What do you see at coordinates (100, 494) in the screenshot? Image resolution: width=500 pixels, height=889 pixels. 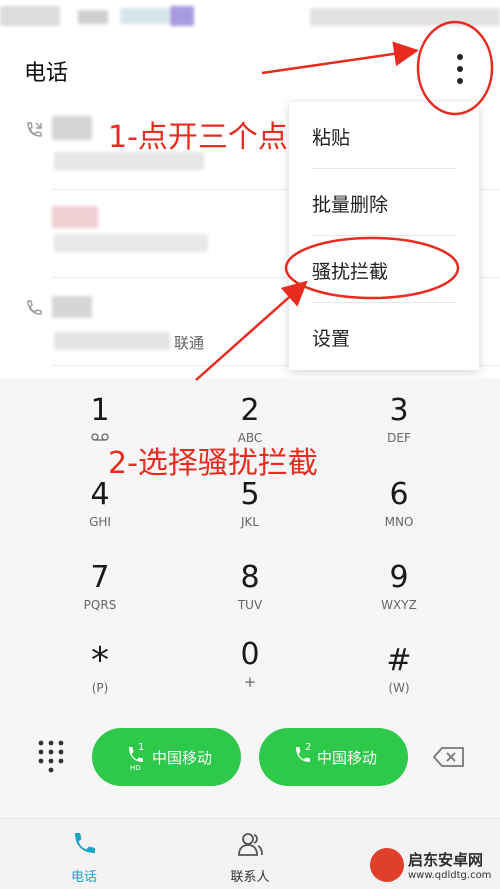 I see `key-digit: 4` at bounding box center [100, 494].